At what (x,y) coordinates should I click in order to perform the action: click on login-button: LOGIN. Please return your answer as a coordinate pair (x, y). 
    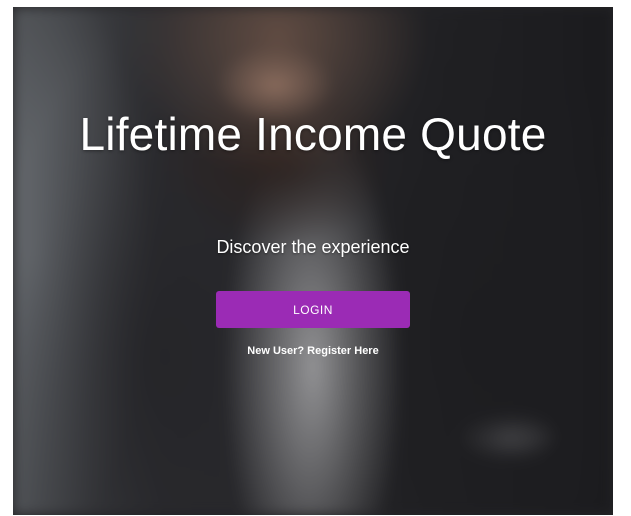
    Looking at the image, I should click on (313, 309).